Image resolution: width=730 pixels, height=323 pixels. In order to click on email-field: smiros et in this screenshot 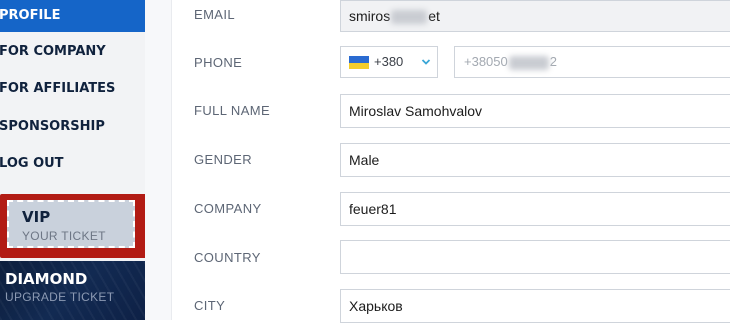, I will do `click(535, 16)`.